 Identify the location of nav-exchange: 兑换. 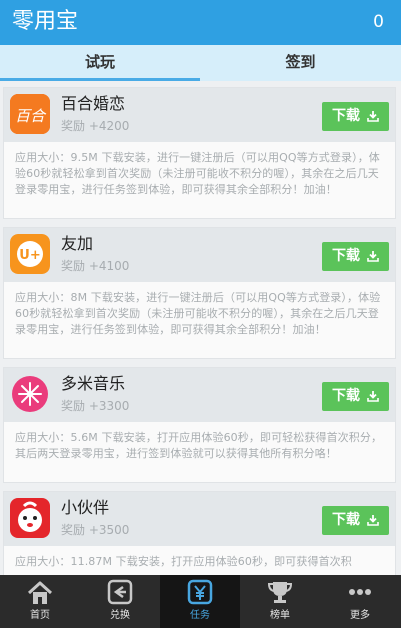
(120, 601).